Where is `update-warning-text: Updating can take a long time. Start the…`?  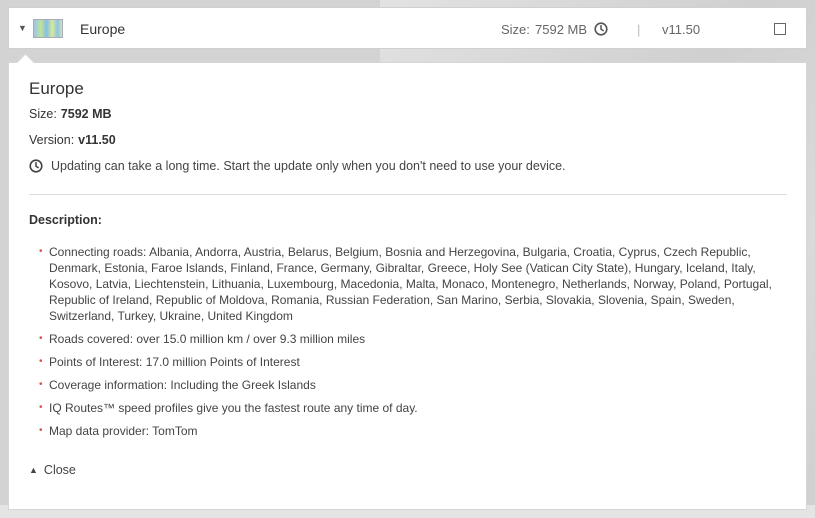 update-warning-text: Updating can take a long time. Start the… is located at coordinates (308, 166).